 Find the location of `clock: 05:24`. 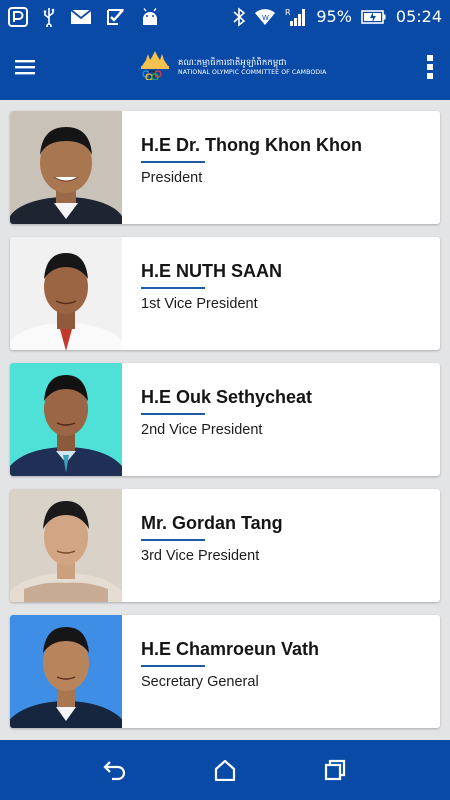

clock: 05:24 is located at coordinates (418, 16).